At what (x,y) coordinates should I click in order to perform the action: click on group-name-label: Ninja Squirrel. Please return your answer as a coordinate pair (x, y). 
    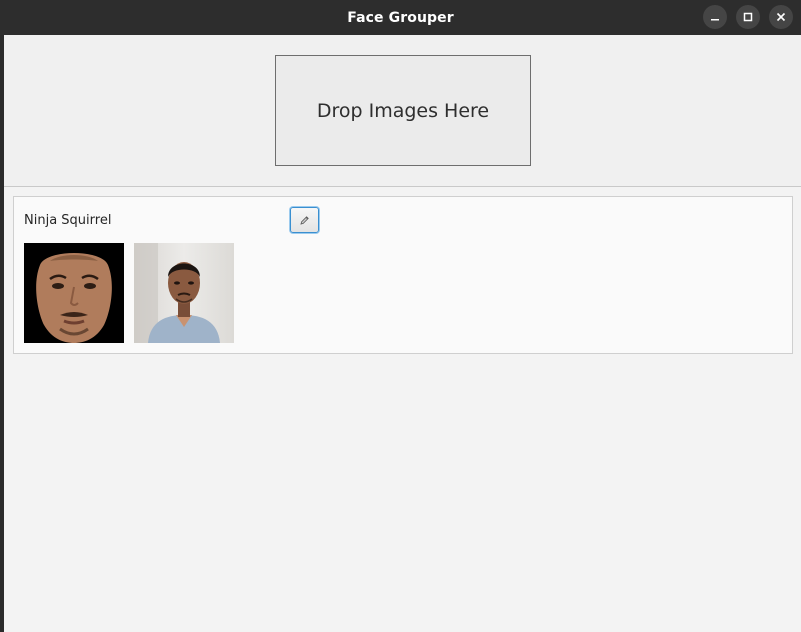
    Looking at the image, I should click on (68, 220).